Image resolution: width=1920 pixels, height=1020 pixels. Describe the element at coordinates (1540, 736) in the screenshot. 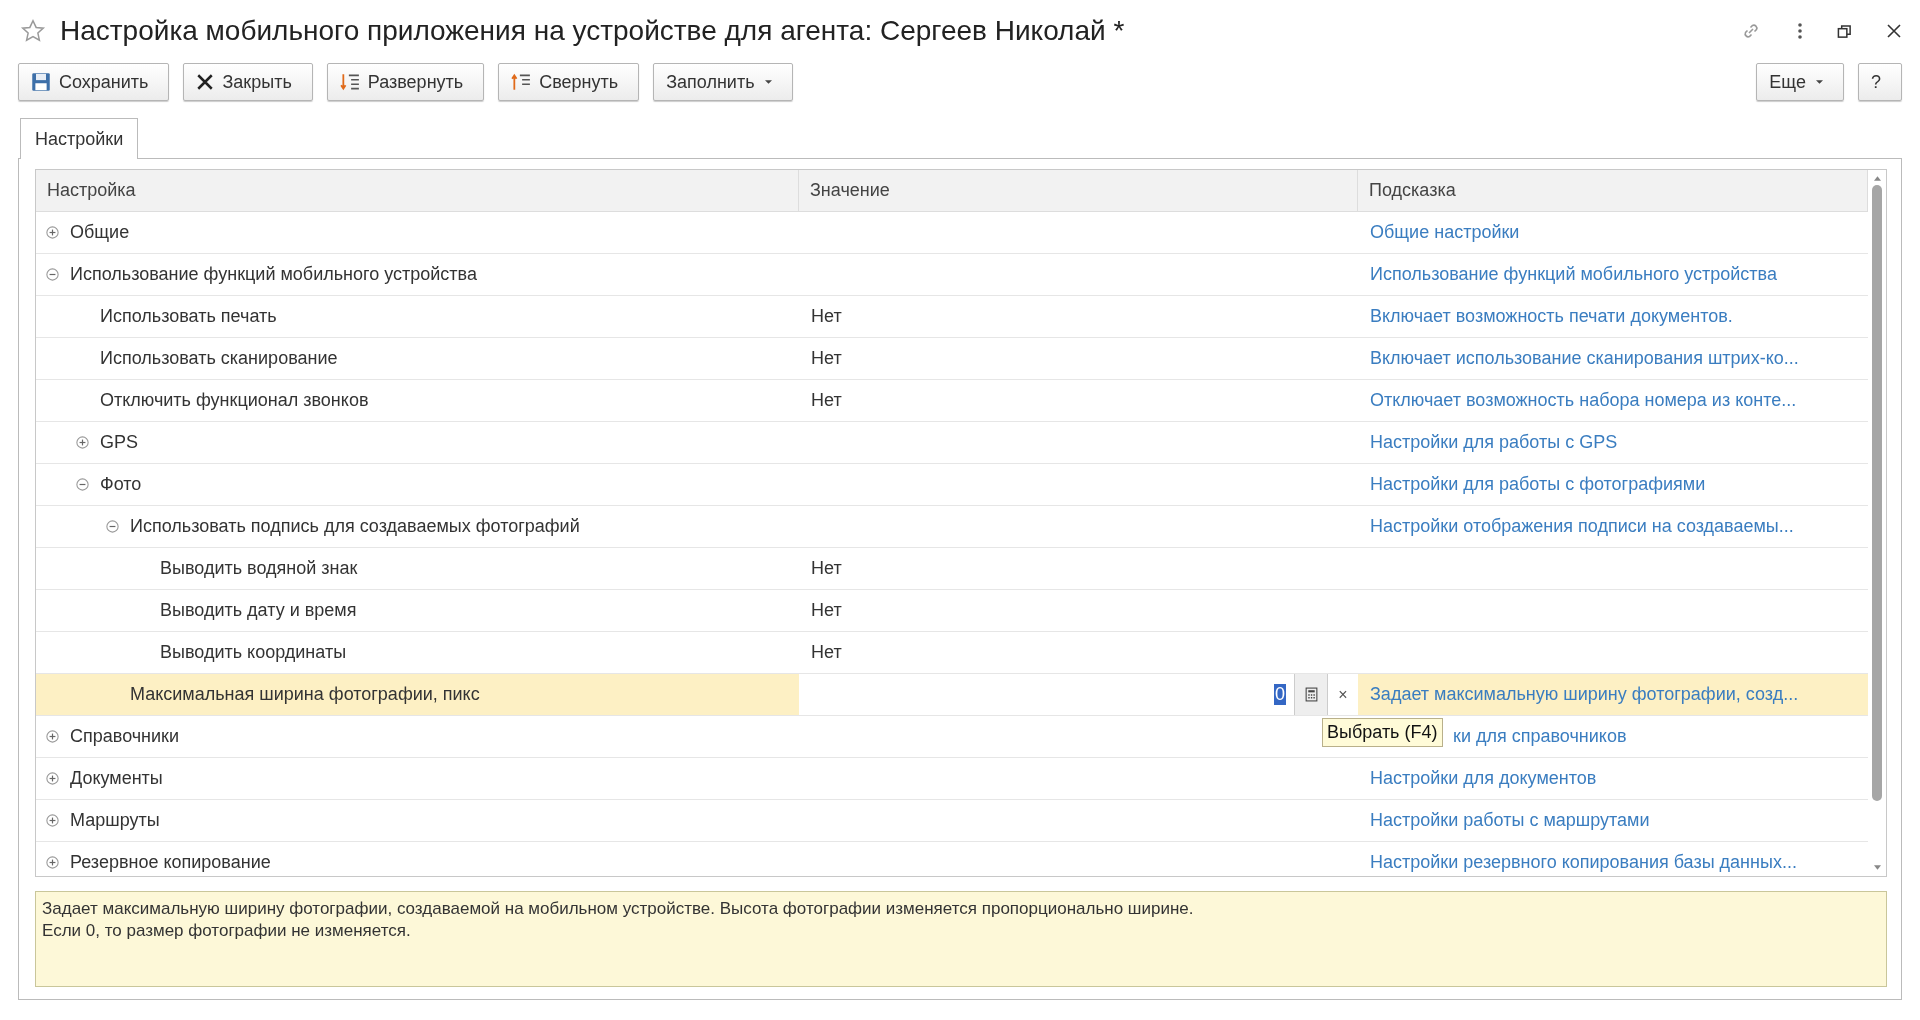

I see `hint-link: ки для справочников` at that location.